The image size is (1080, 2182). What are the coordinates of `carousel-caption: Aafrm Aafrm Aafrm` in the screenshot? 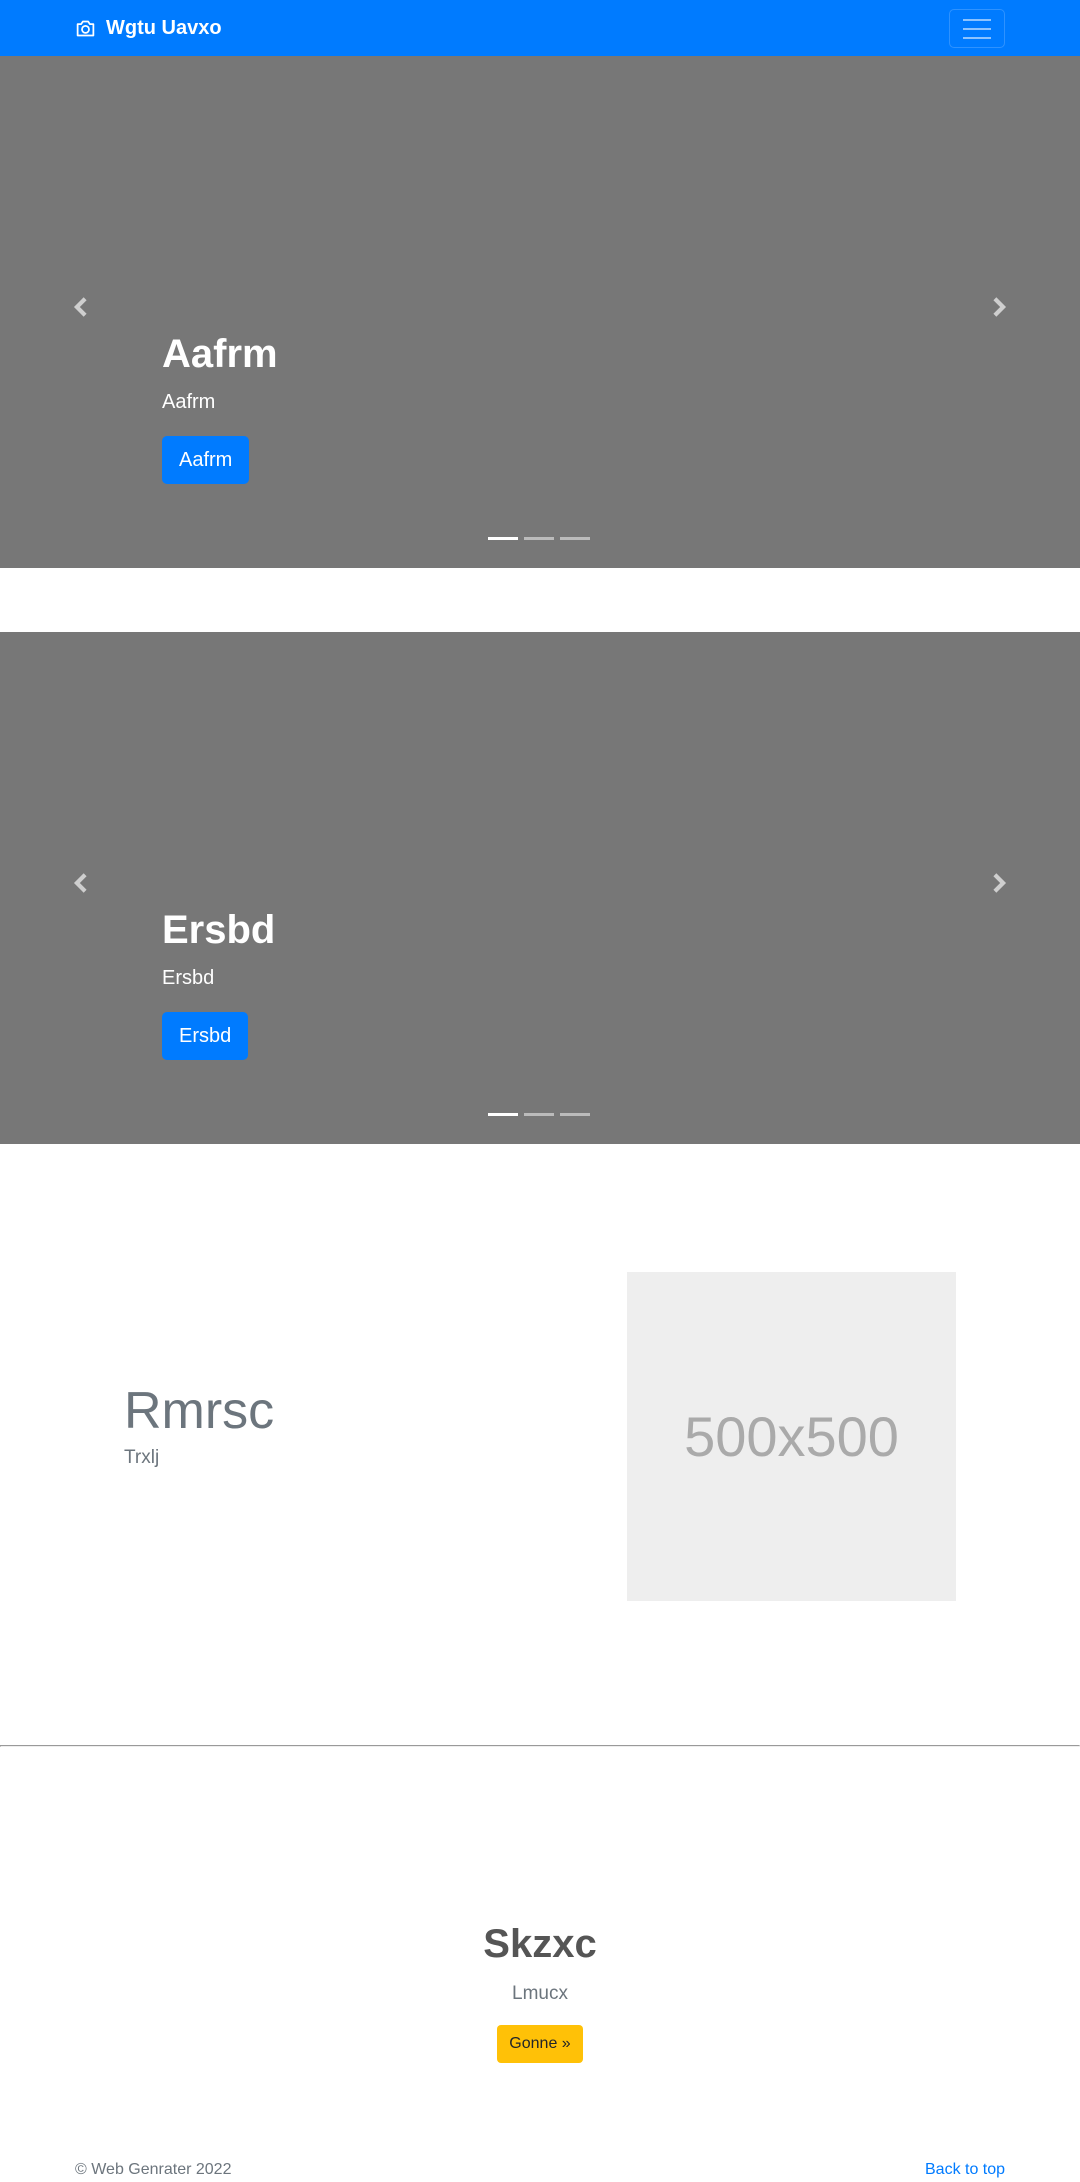 It's located at (220, 407).